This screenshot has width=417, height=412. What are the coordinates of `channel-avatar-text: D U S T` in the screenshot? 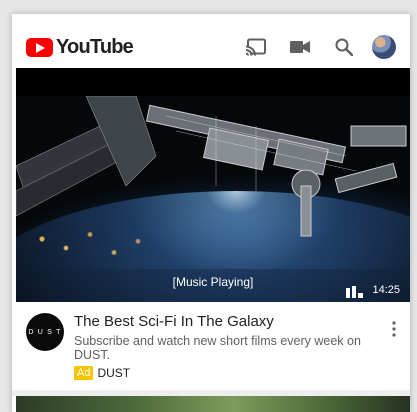 It's located at (45, 332).